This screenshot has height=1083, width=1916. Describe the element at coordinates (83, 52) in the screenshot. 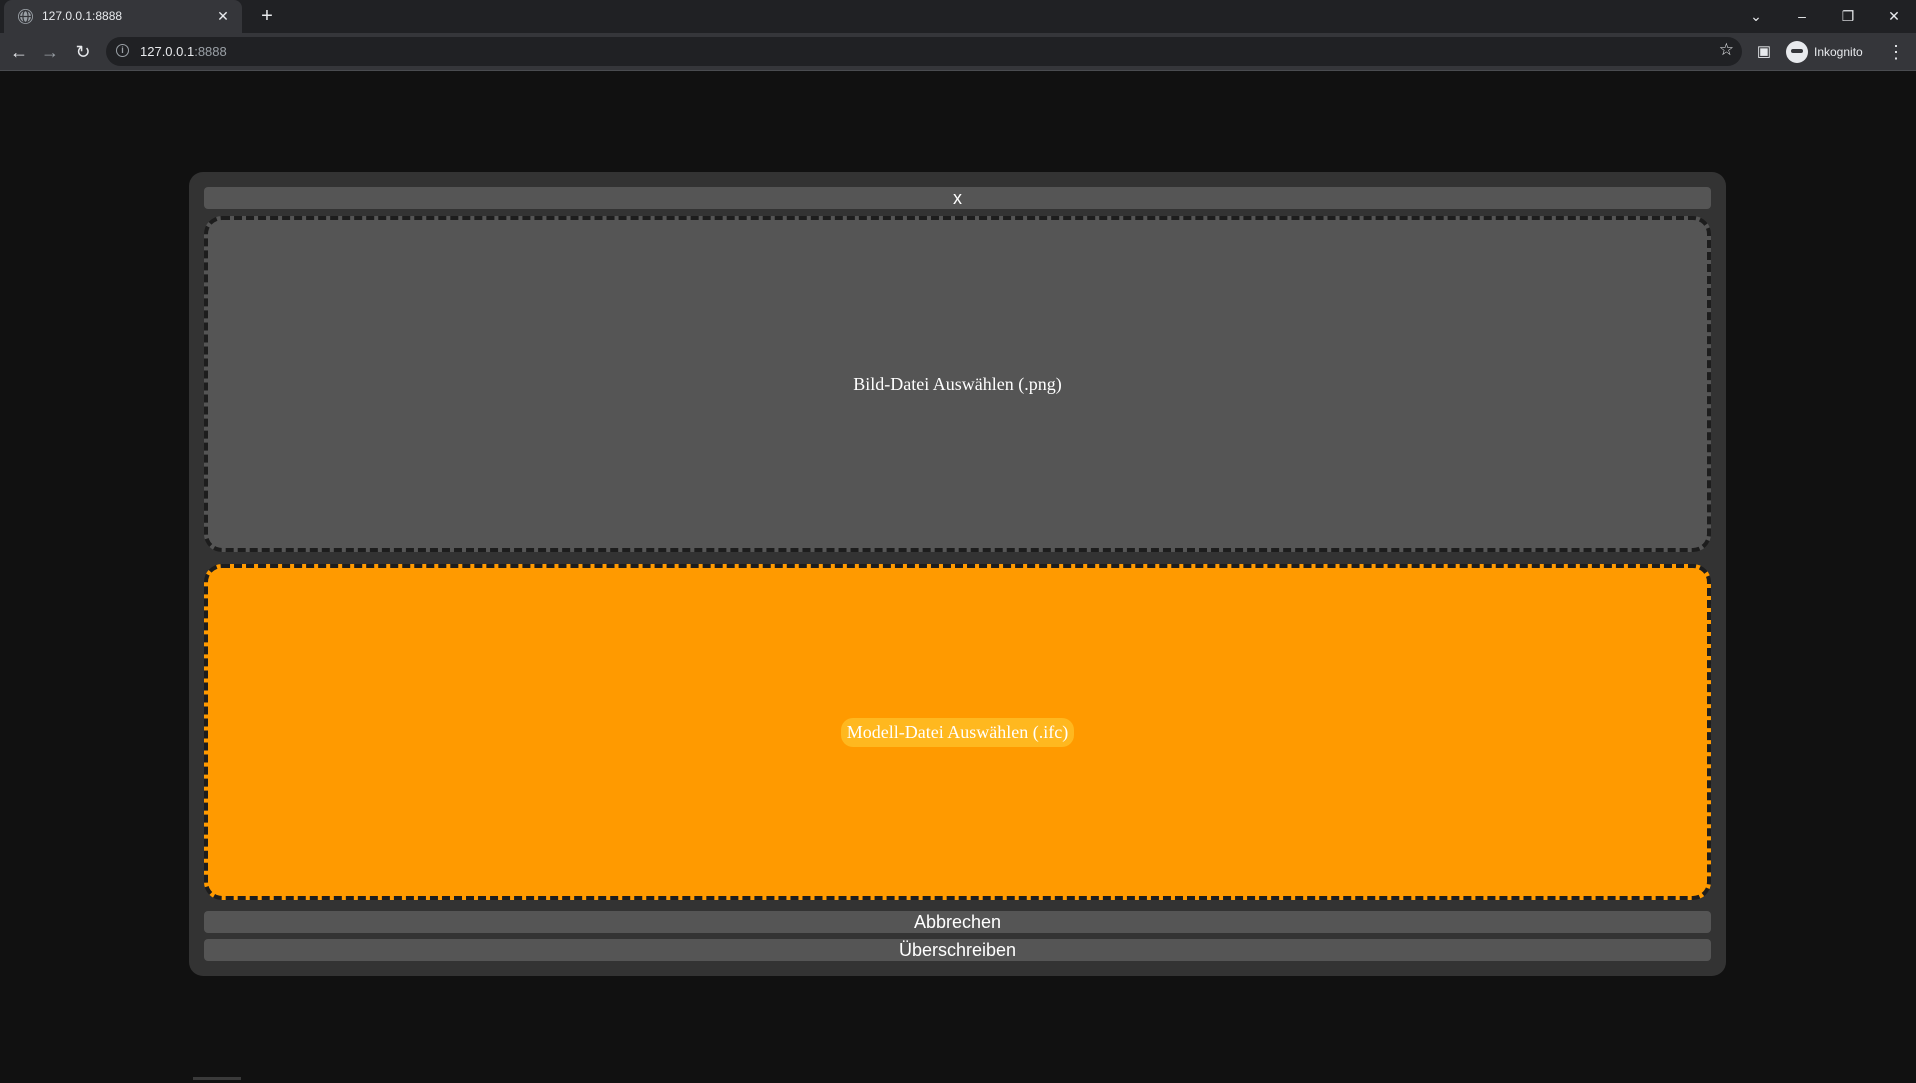

I see `reload-button: ↻` at that location.